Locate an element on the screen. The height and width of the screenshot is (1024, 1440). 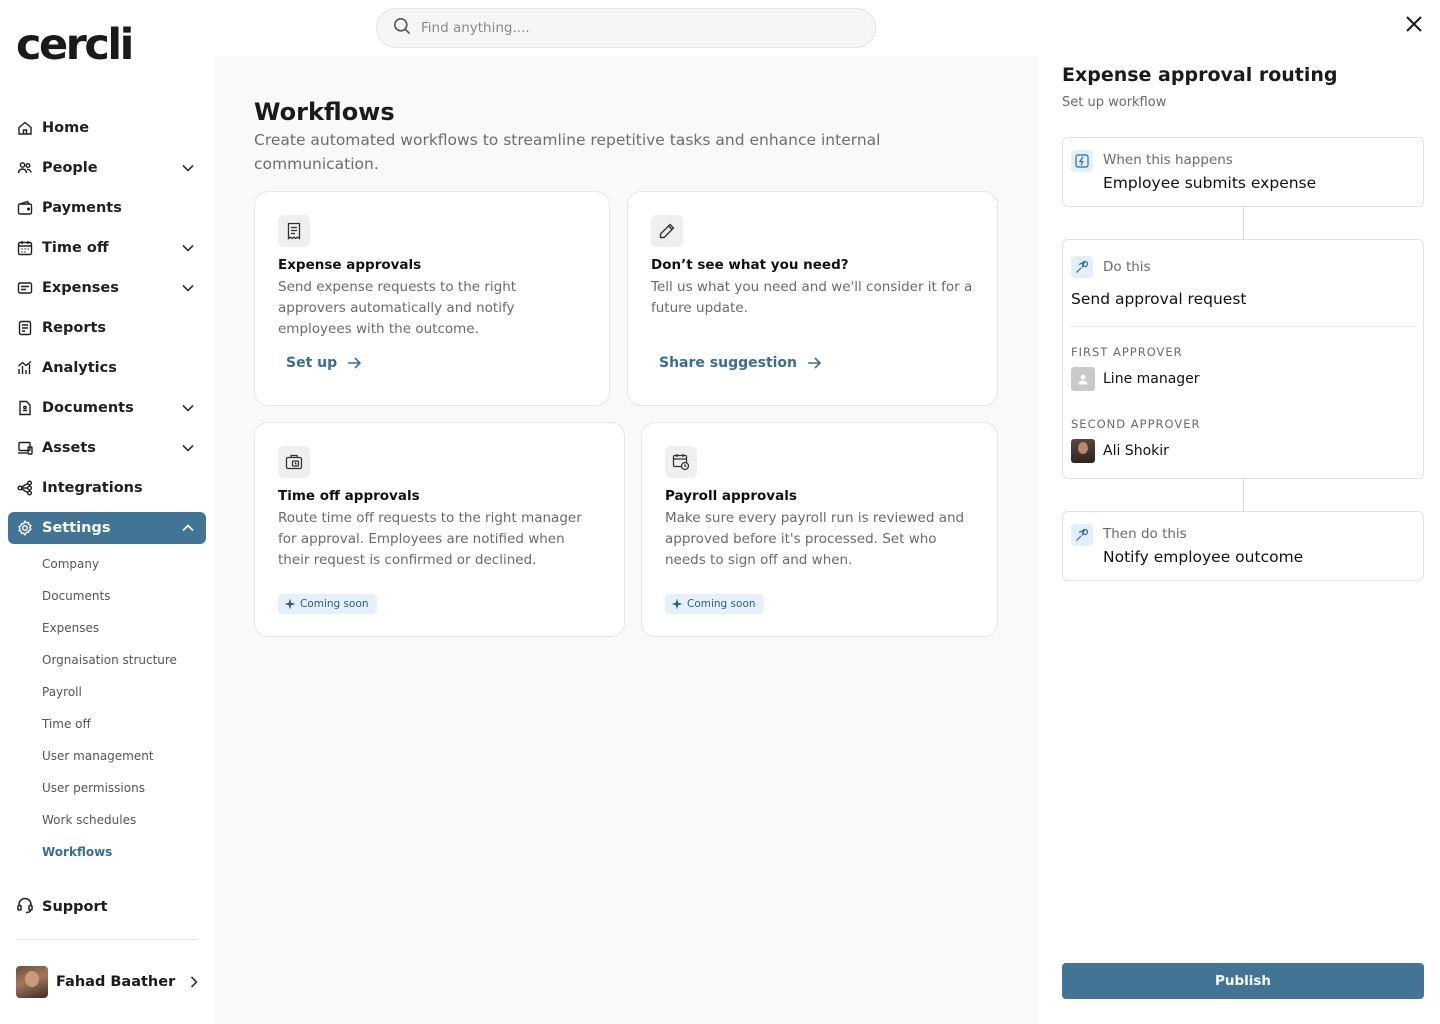
sidebar-item-analytics: Analytics is located at coordinates (107, 368).